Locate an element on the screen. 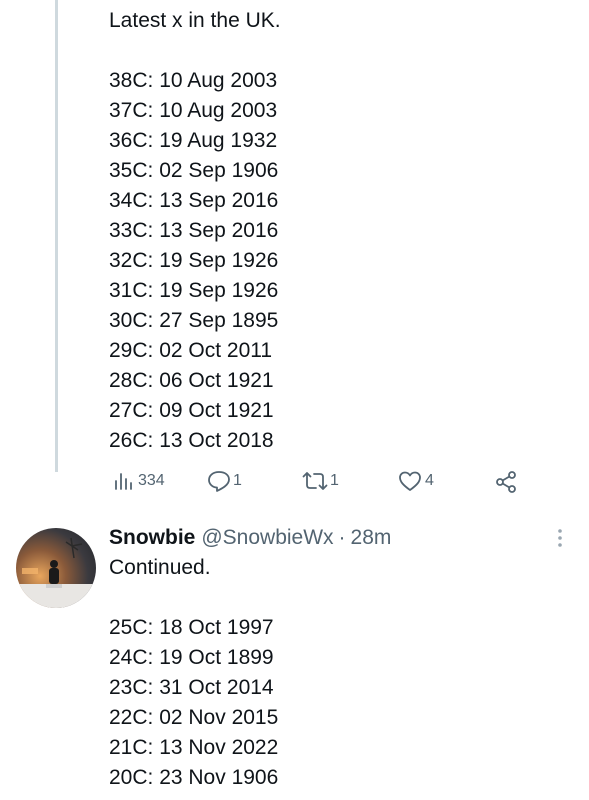 This screenshot has height=800, width=589. tweet-header: Snowbie @SnowbieWx · 28m is located at coordinates (341, 538).